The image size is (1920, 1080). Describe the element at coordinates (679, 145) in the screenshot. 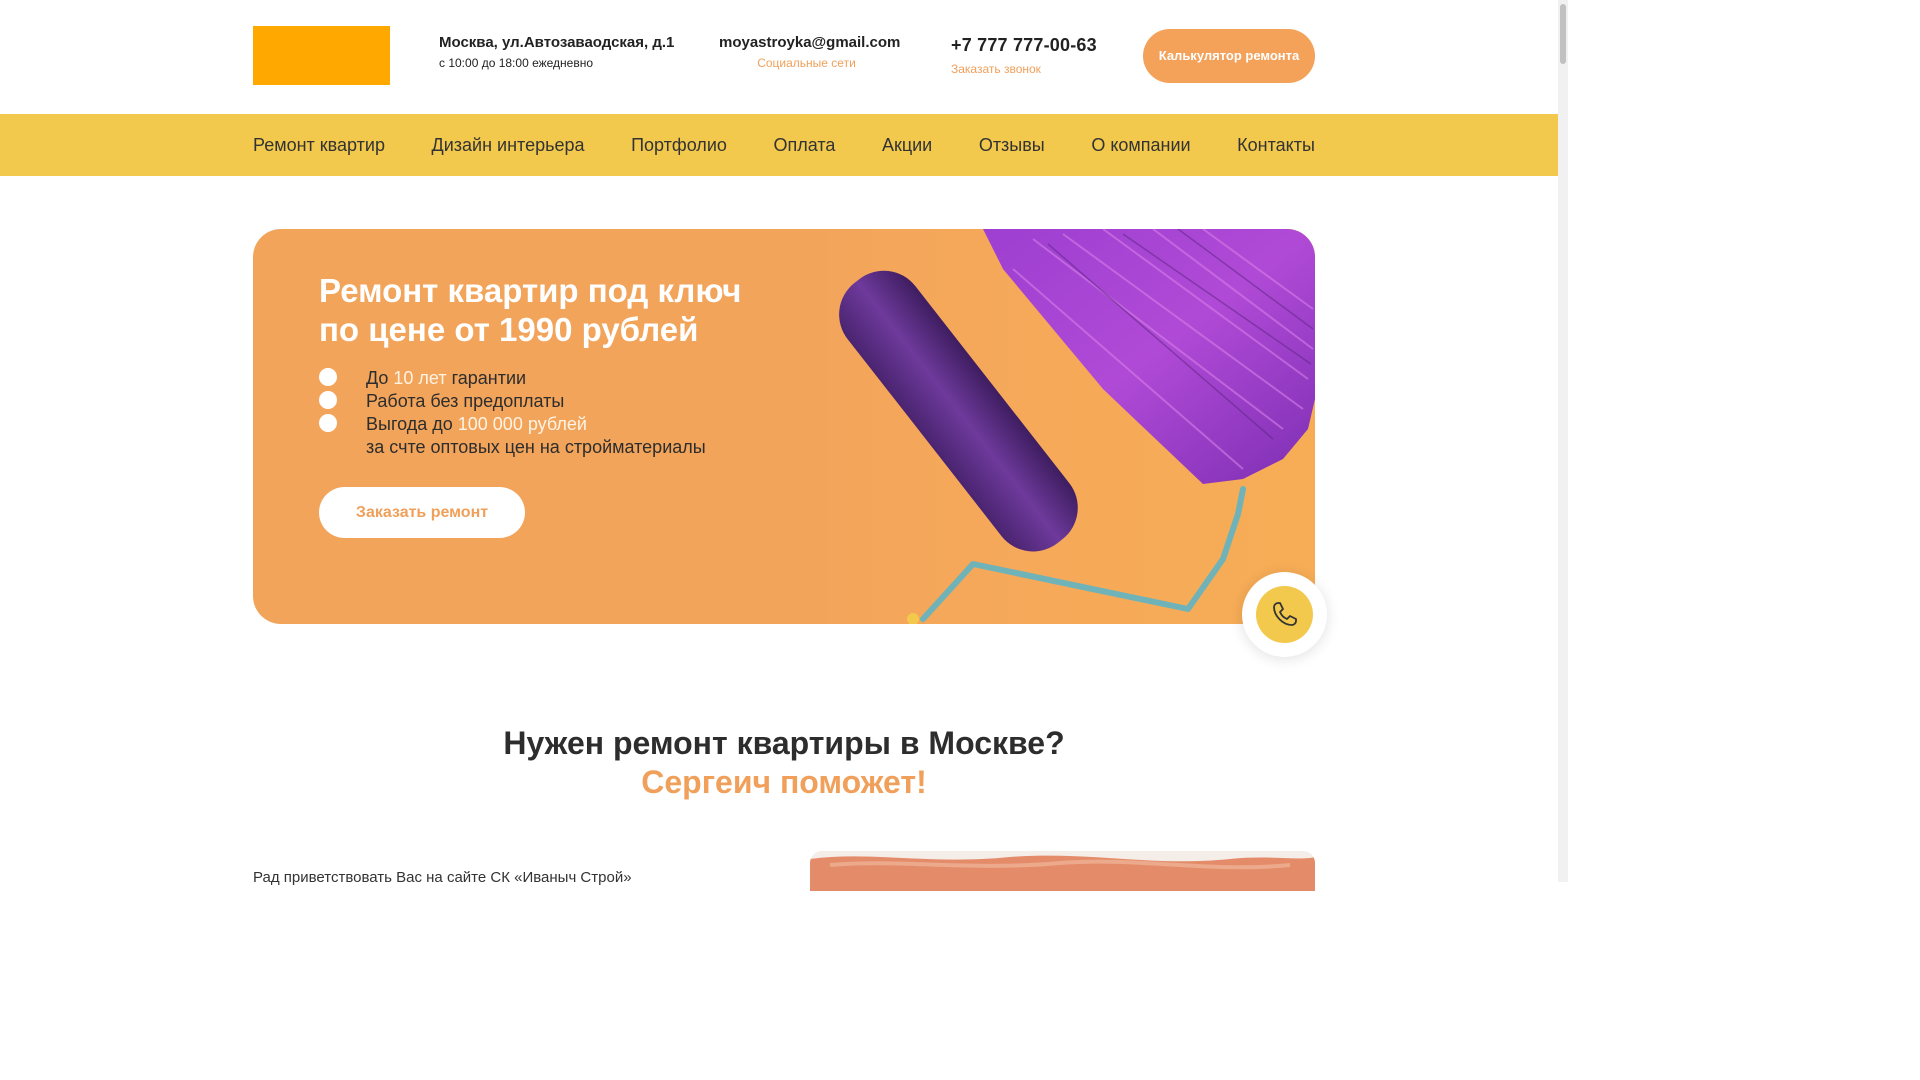

I see `nav-item-portfolio: Портфолио` at that location.